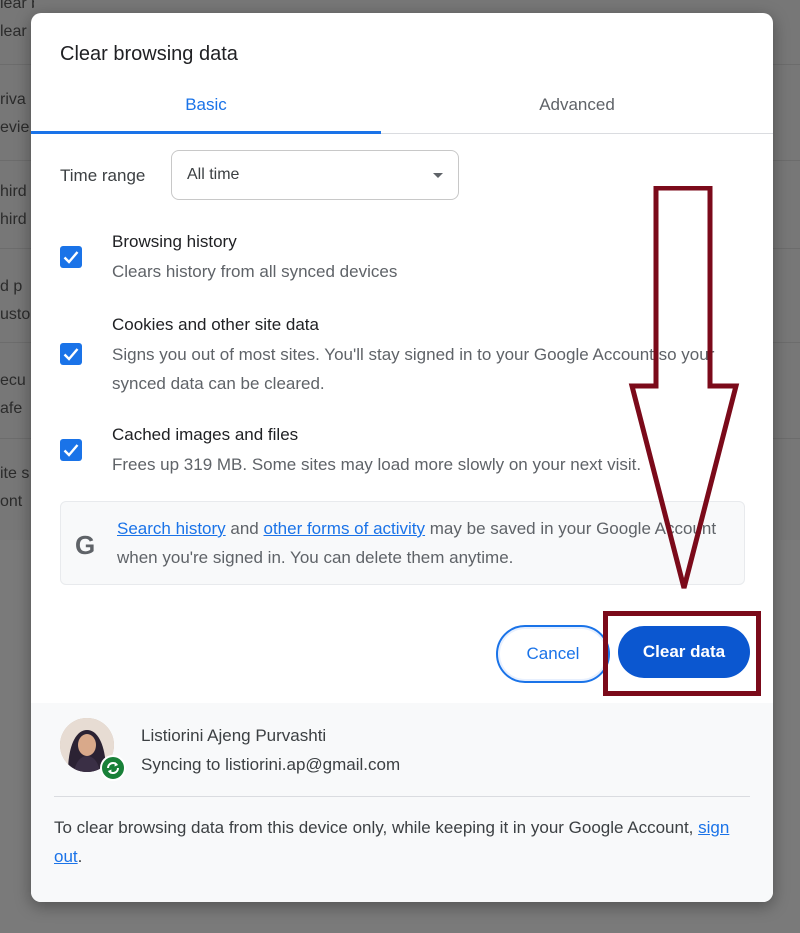  Describe the element at coordinates (13, 31) in the screenshot. I see `bg-text: lear` at that location.